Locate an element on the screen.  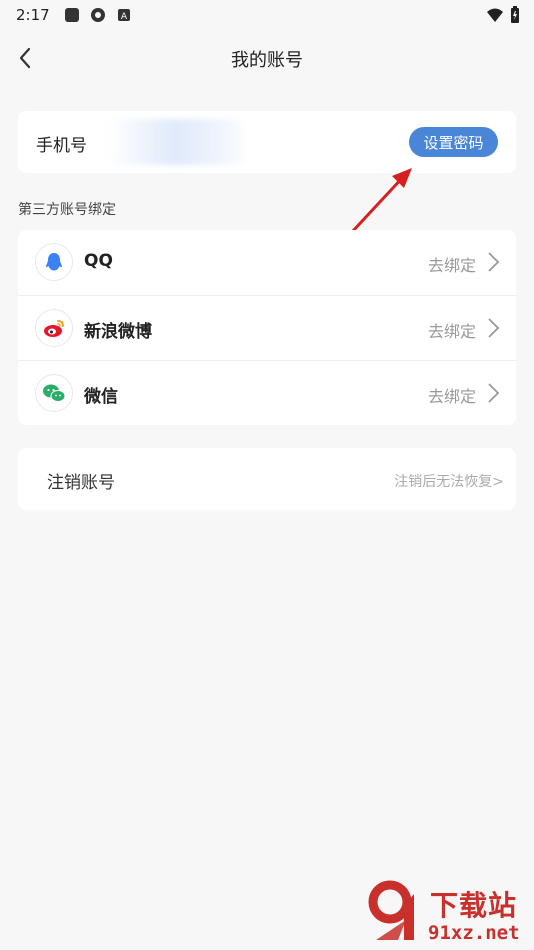
phone-number-redacted is located at coordinates (175, 142).